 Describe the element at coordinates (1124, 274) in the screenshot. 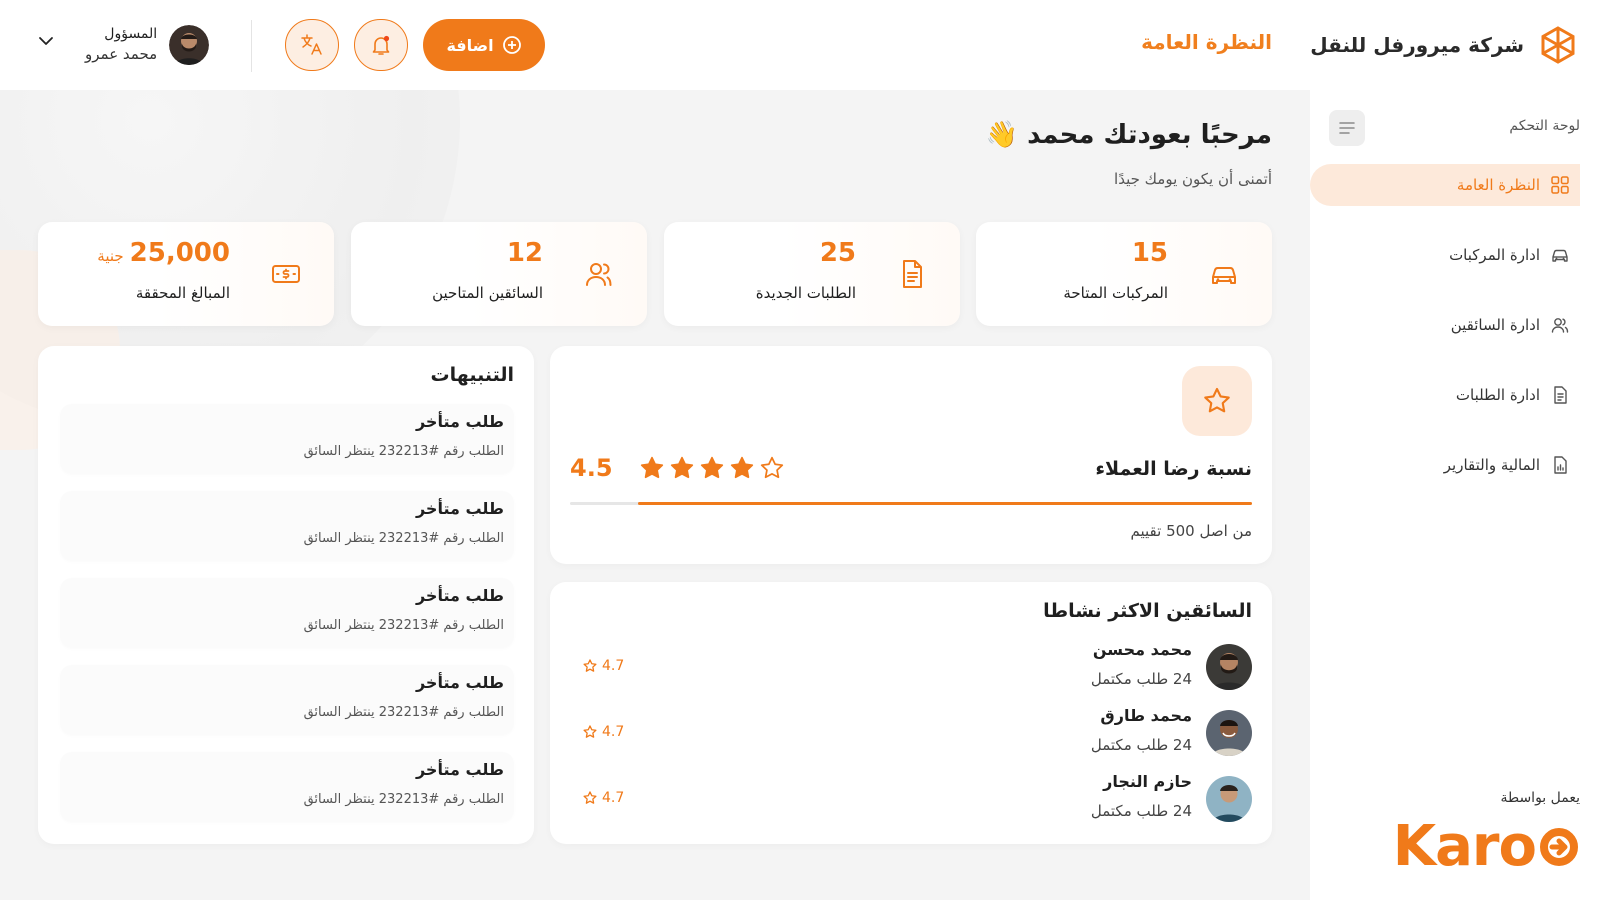

I see `stat-card-vehicles: 15 المركبات المتاحة` at that location.